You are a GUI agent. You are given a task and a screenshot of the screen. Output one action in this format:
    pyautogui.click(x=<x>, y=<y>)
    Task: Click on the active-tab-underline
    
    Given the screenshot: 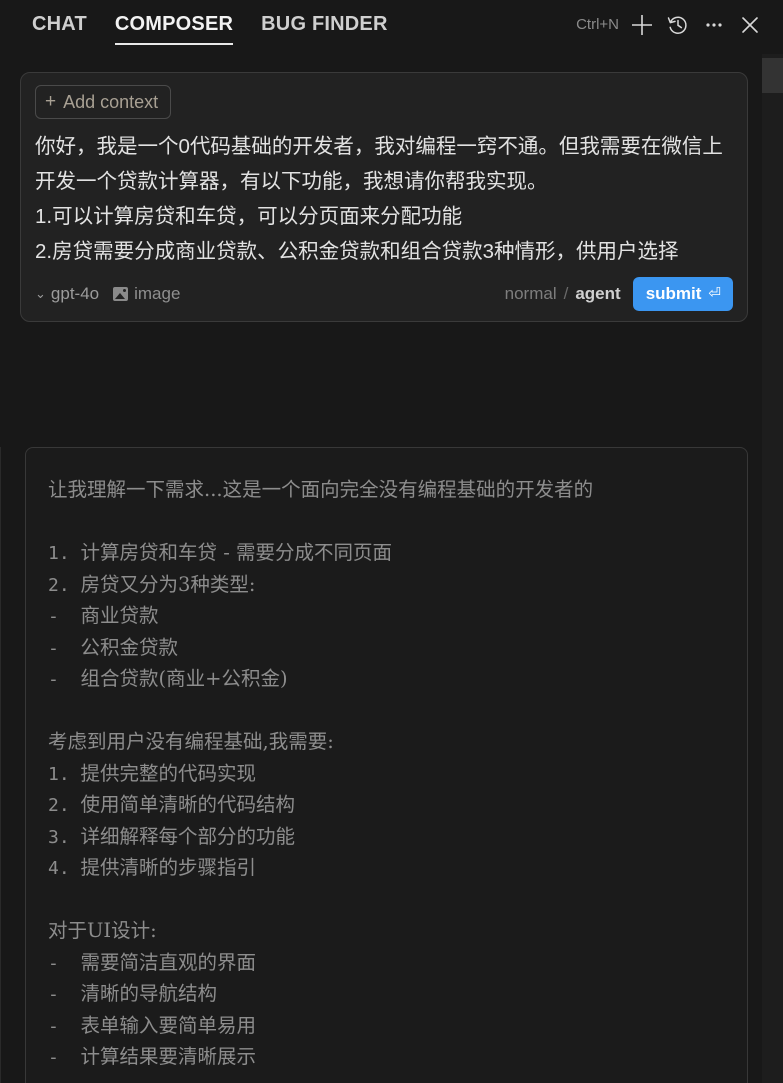 What is the action you would take?
    pyautogui.click(x=174, y=44)
    